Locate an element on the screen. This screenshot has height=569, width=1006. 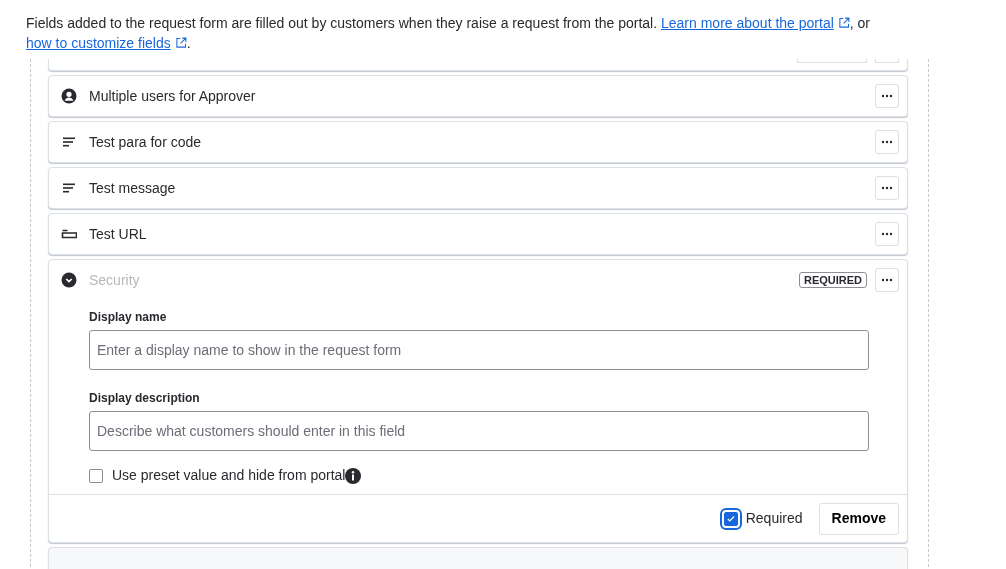
field-label: Multiple users for Approver is located at coordinates (173, 96).